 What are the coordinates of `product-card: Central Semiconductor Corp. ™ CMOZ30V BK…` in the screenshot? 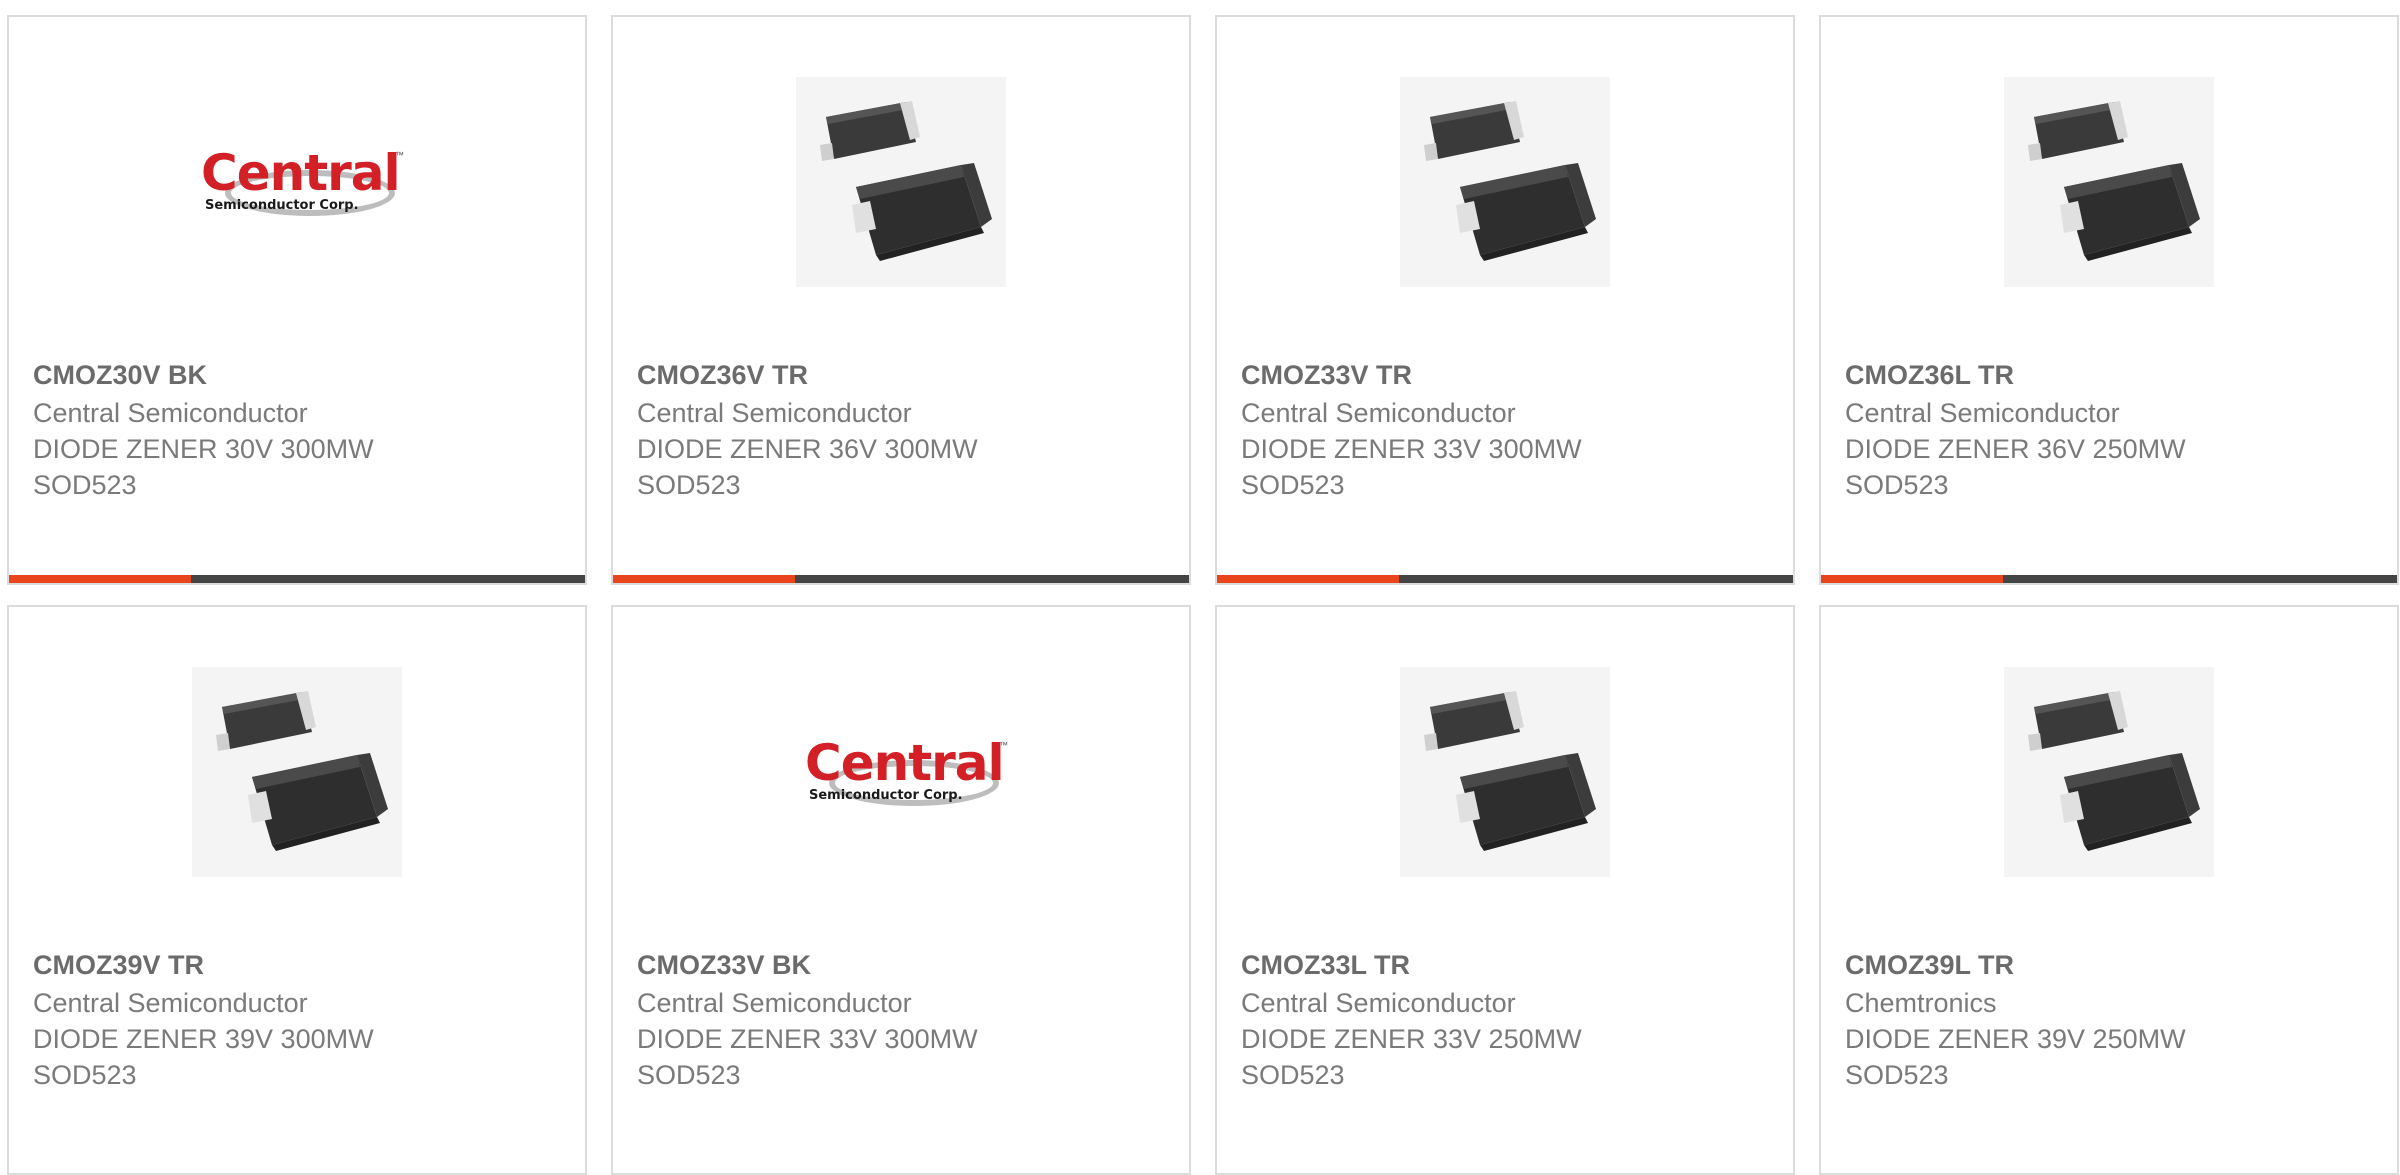 It's located at (297, 300).